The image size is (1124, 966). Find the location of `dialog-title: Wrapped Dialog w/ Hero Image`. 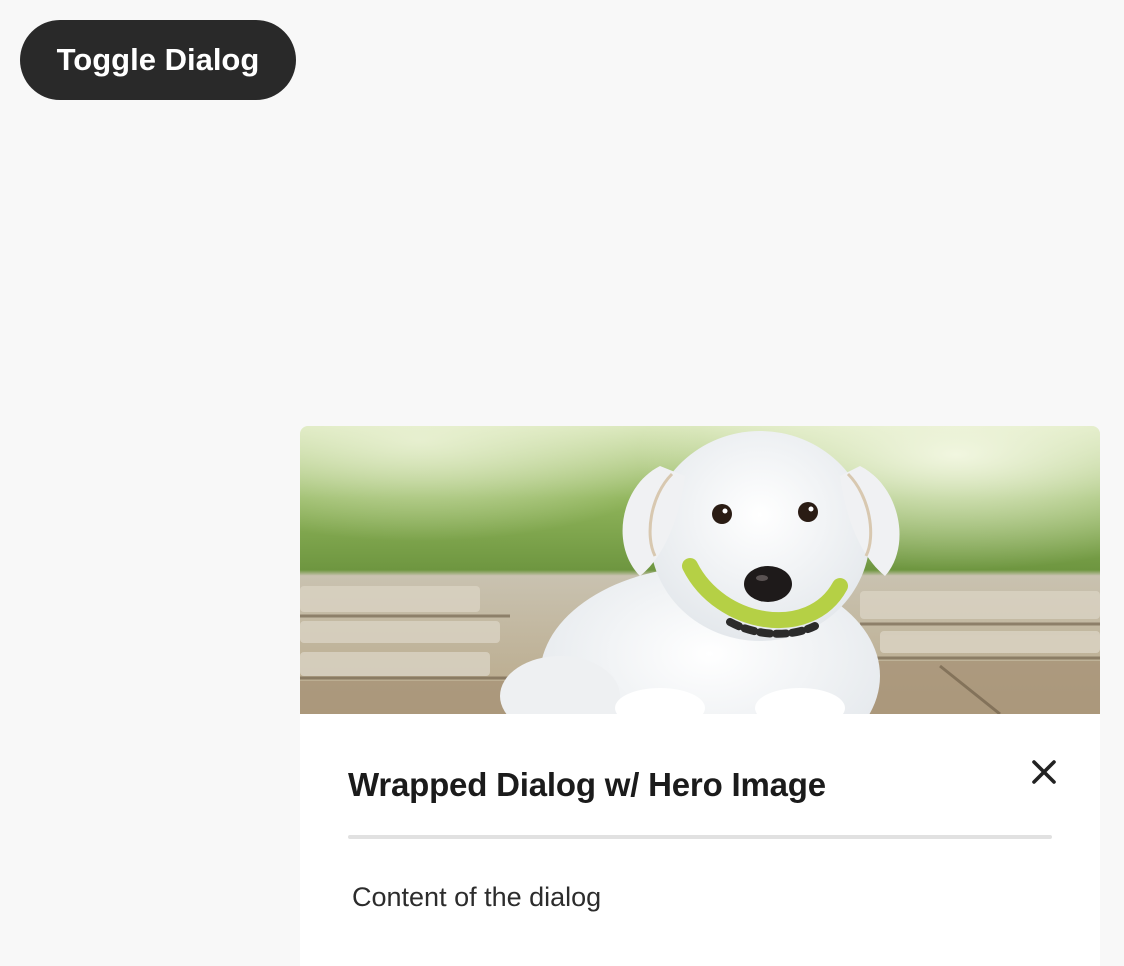

dialog-title: Wrapped Dialog w/ Hero Image is located at coordinates (587, 784).